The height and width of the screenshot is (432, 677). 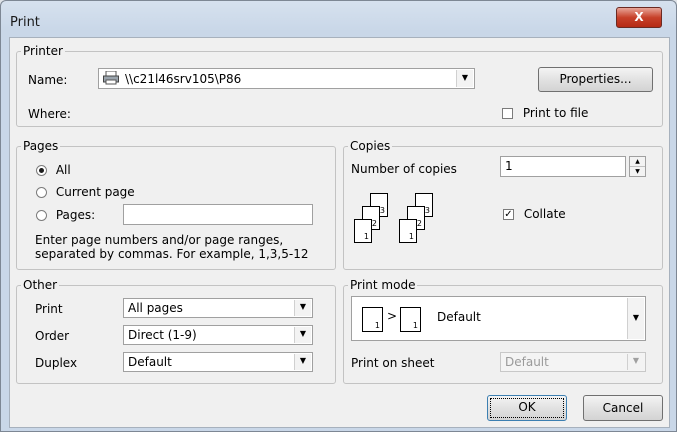 What do you see at coordinates (25, 22) in the screenshot?
I see `dialog-title: Print` at bounding box center [25, 22].